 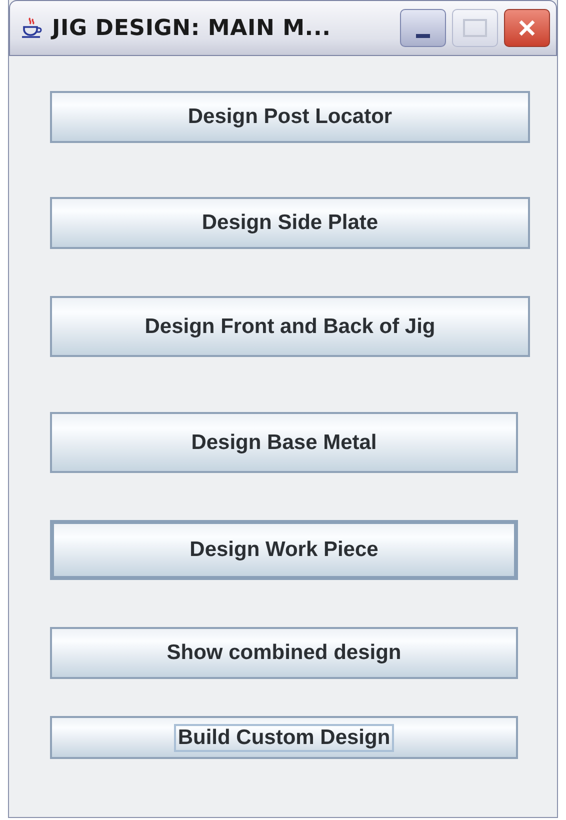 What do you see at coordinates (290, 326) in the screenshot?
I see `menu-button: Design Front and Back of Jig` at bounding box center [290, 326].